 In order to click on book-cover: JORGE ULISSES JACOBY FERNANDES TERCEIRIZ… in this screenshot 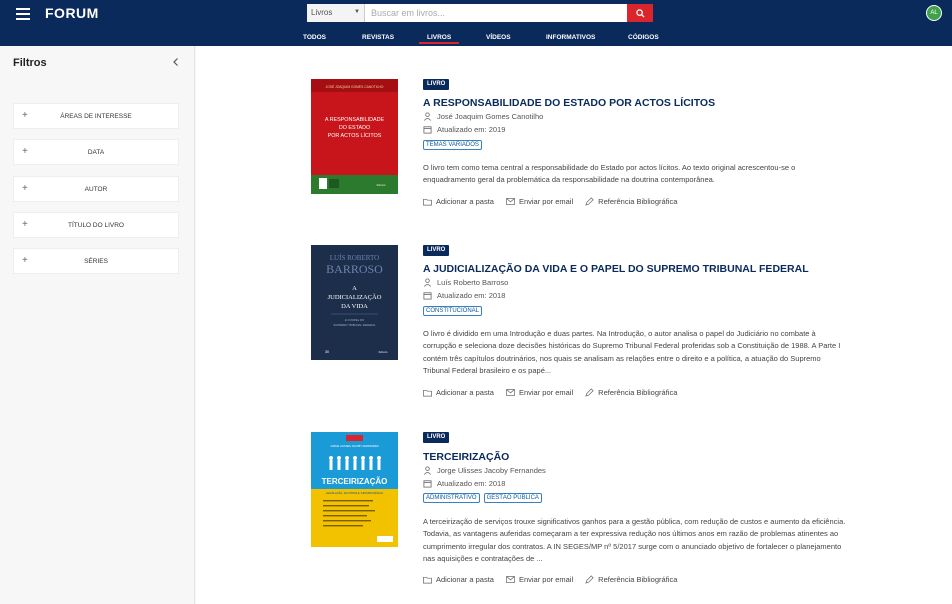, I will do `click(354, 489)`.